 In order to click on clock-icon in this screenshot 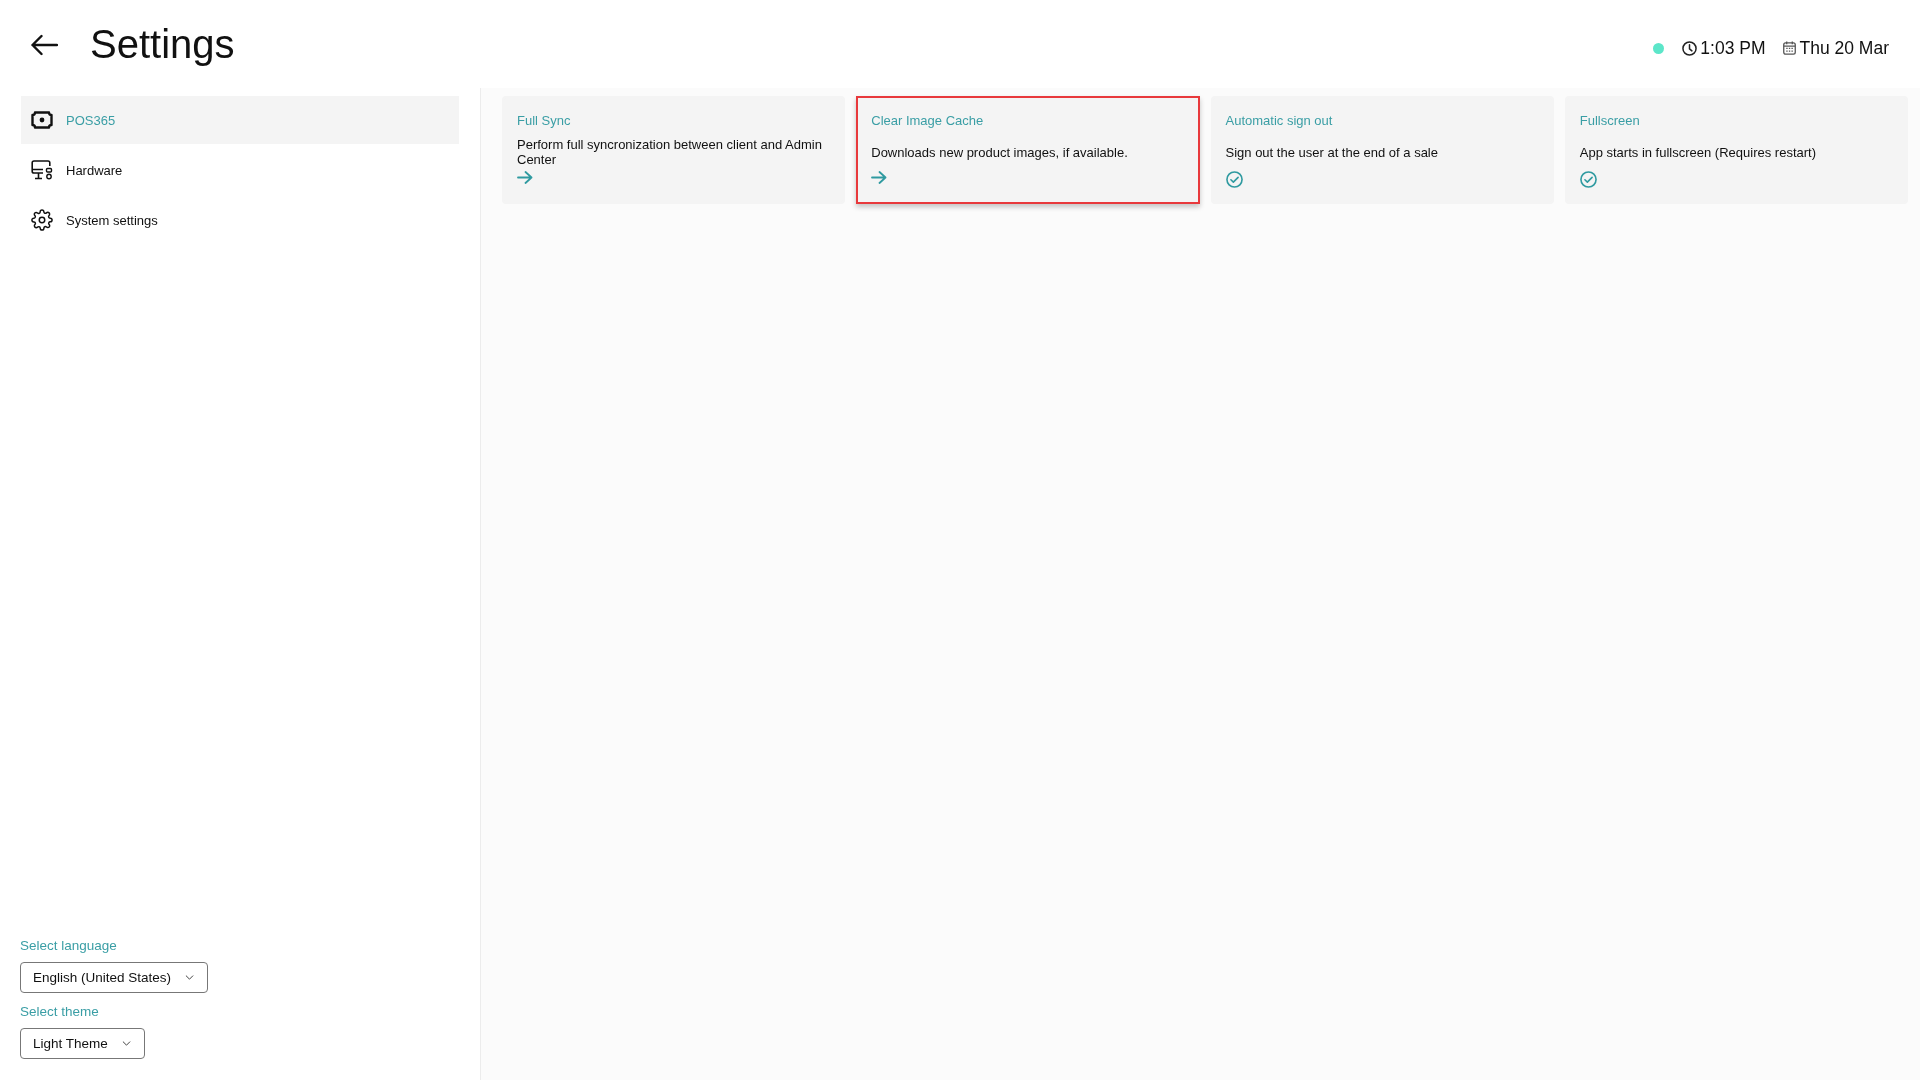, I will do `click(1690, 48)`.